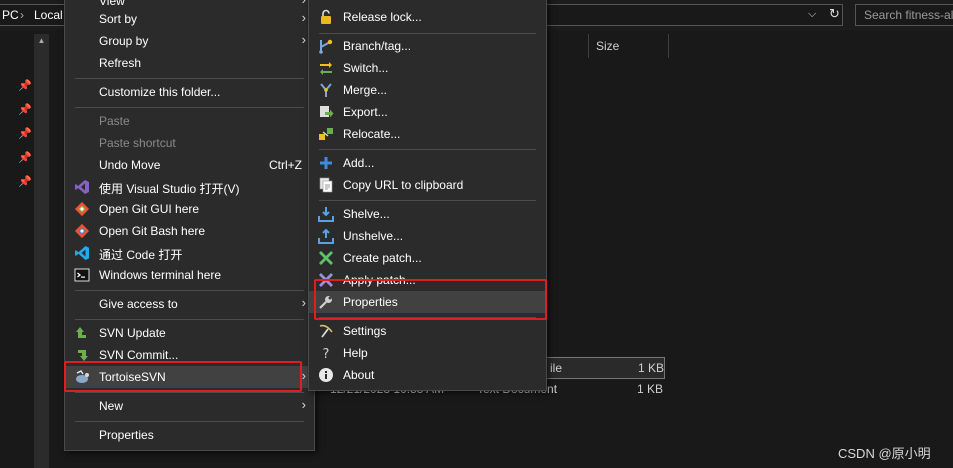 This screenshot has height=468, width=953. What do you see at coordinates (403, 185) in the screenshot?
I see `menu-item-label: Copy URL to clipboard` at bounding box center [403, 185].